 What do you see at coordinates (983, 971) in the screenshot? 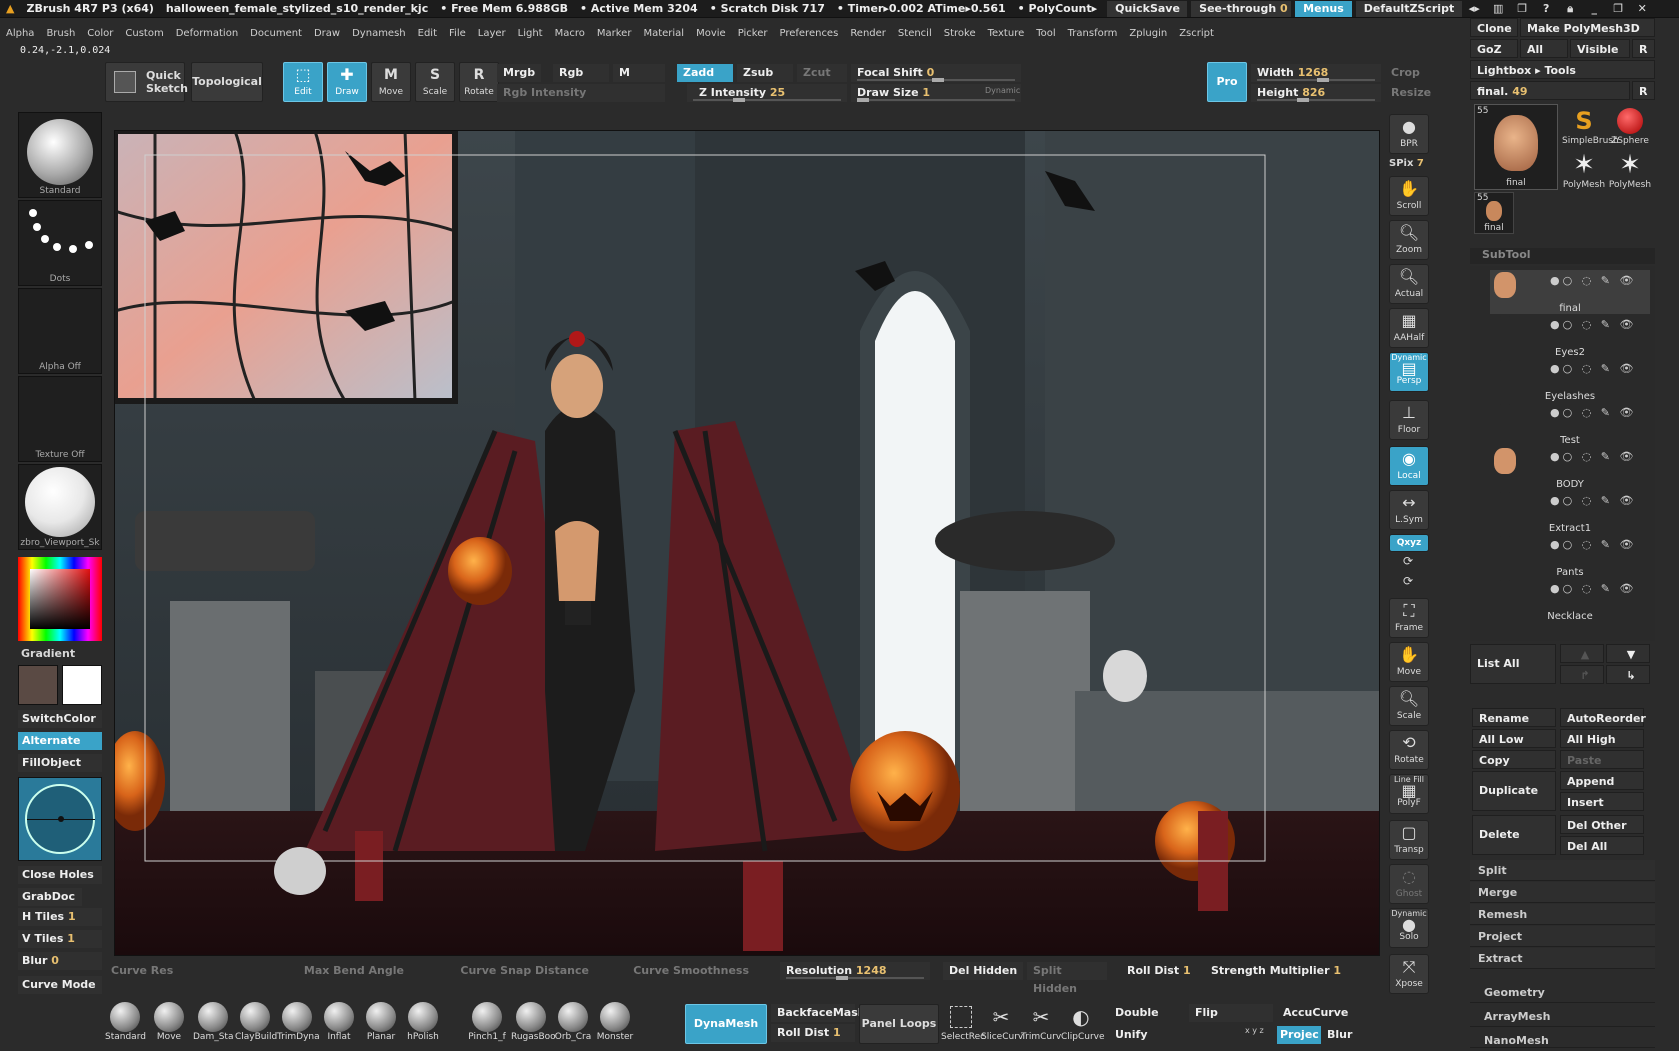
I see `del-hidden-button: Del Hidden` at bounding box center [983, 971].